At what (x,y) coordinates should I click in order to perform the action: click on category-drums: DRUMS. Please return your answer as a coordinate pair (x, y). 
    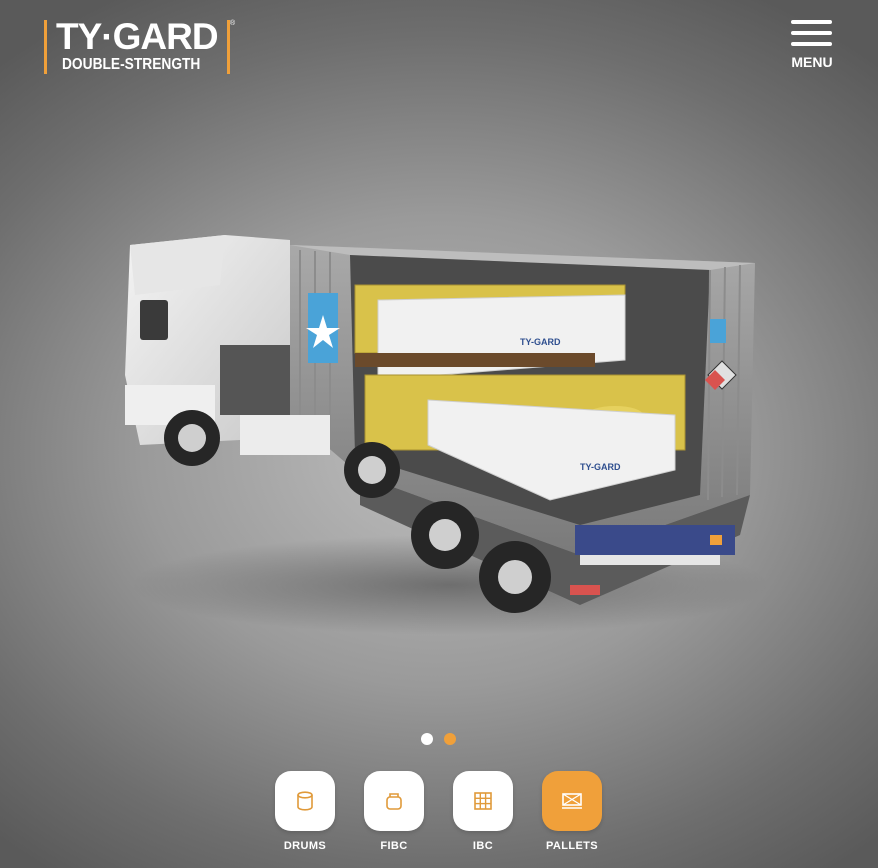
    Looking at the image, I should click on (306, 811).